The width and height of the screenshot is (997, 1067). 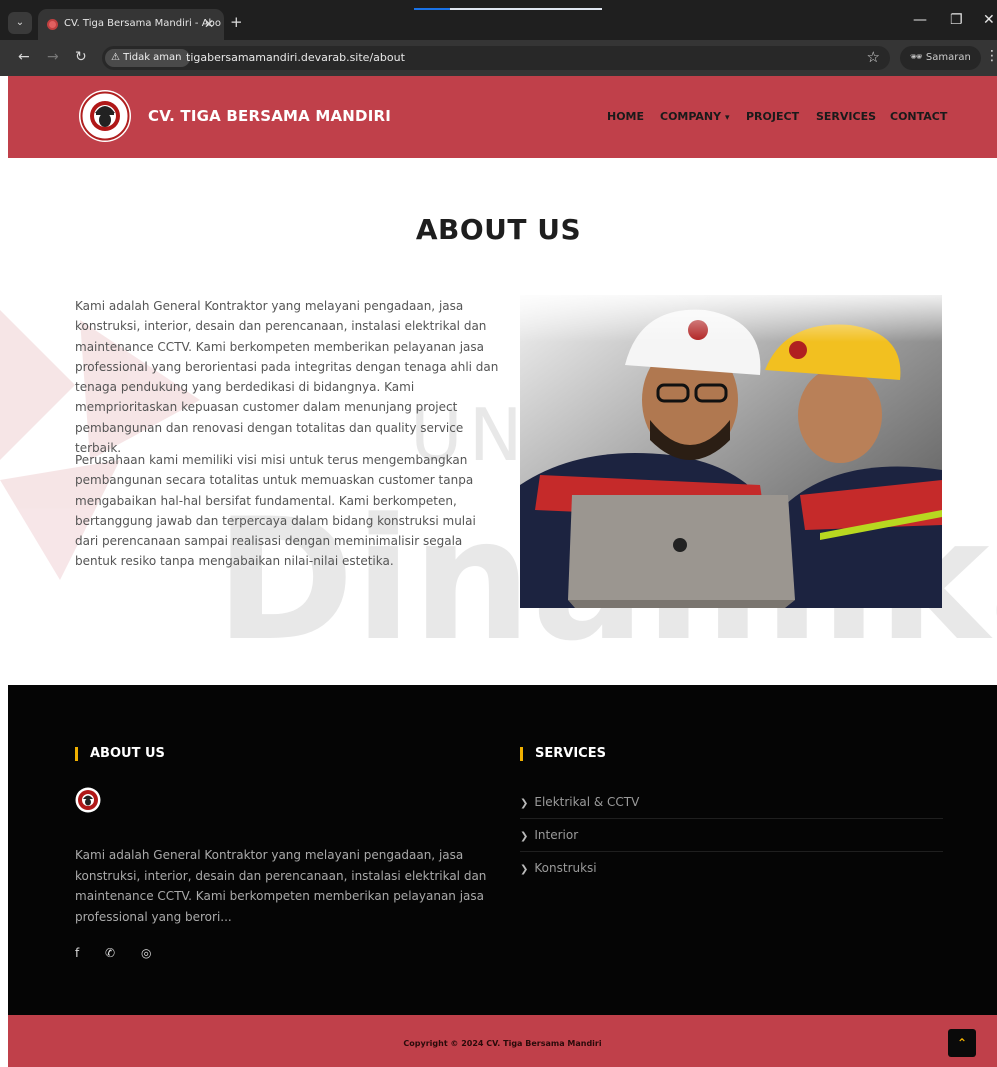 I want to click on incognito-profile-button: 🕶 Samaran, so click(x=940, y=58).